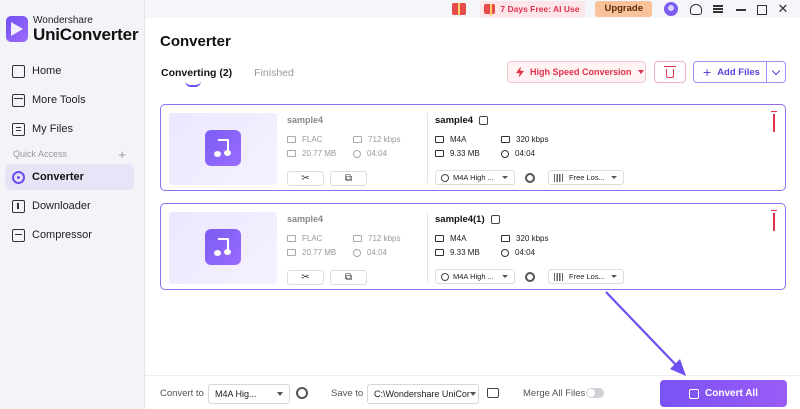  What do you see at coordinates (427, 247) in the screenshot?
I see `divider` at bounding box center [427, 247].